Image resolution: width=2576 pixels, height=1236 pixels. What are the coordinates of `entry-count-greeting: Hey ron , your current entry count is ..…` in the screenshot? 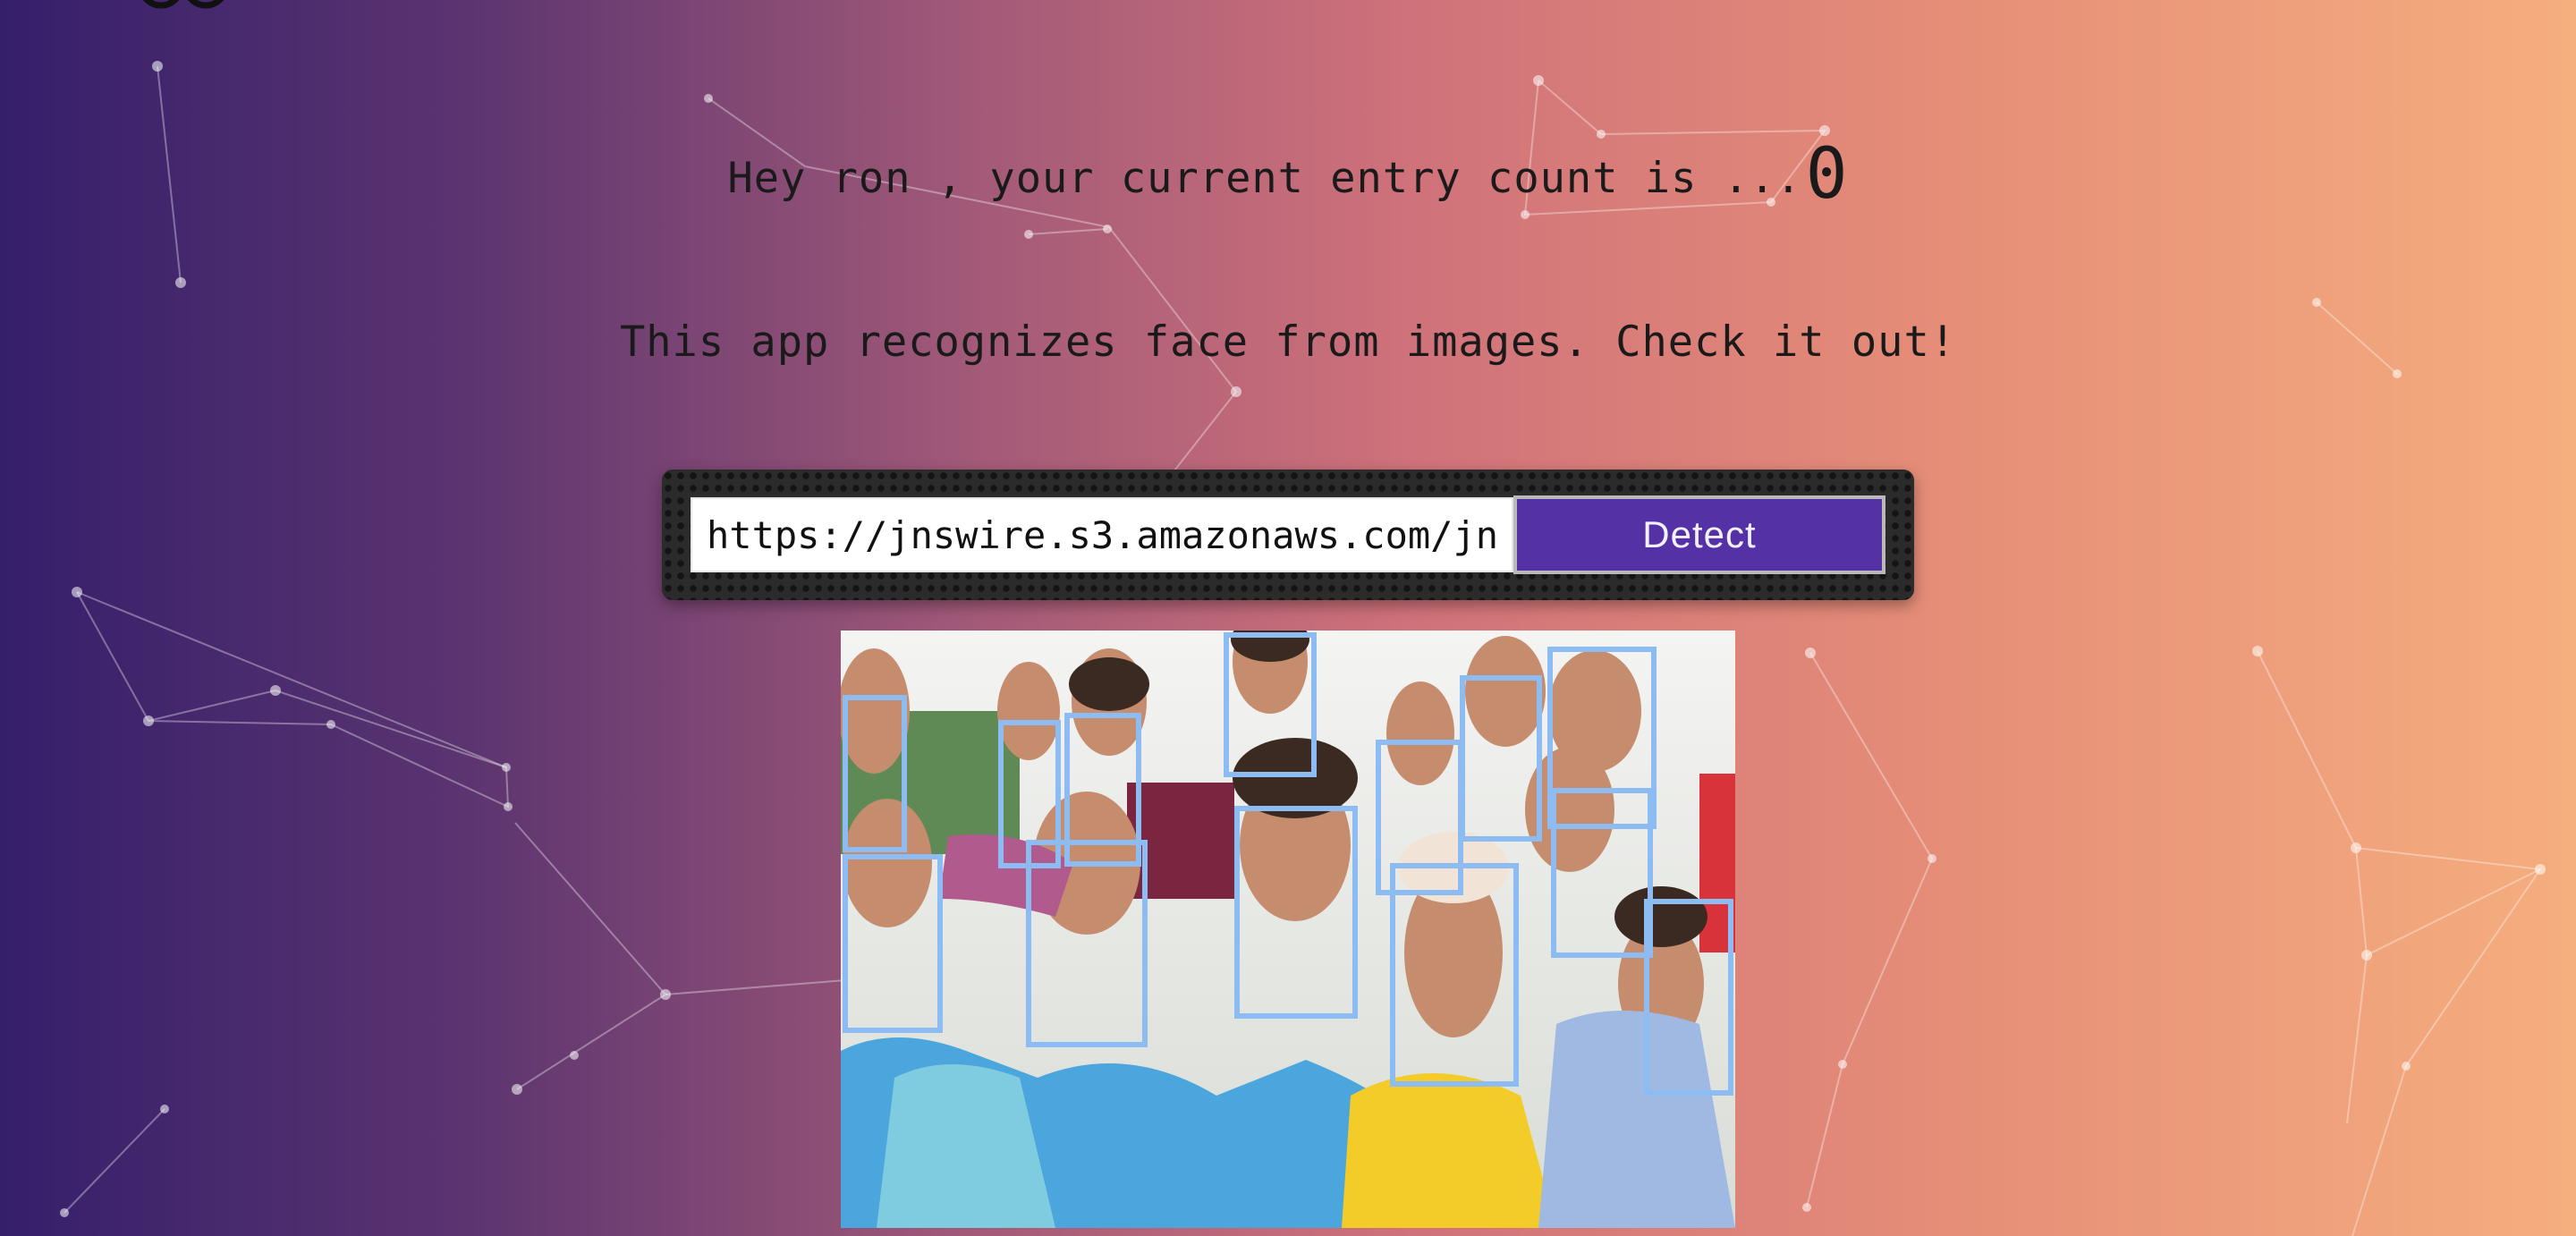 It's located at (1288, 174).